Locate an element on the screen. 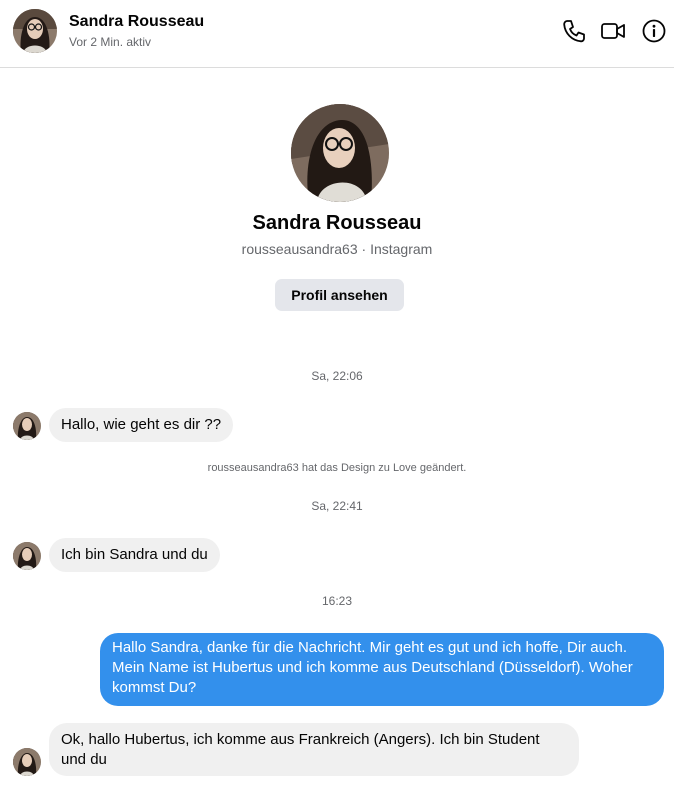 This screenshot has height=790, width=674. timestamp: 16:23 is located at coordinates (337, 601).